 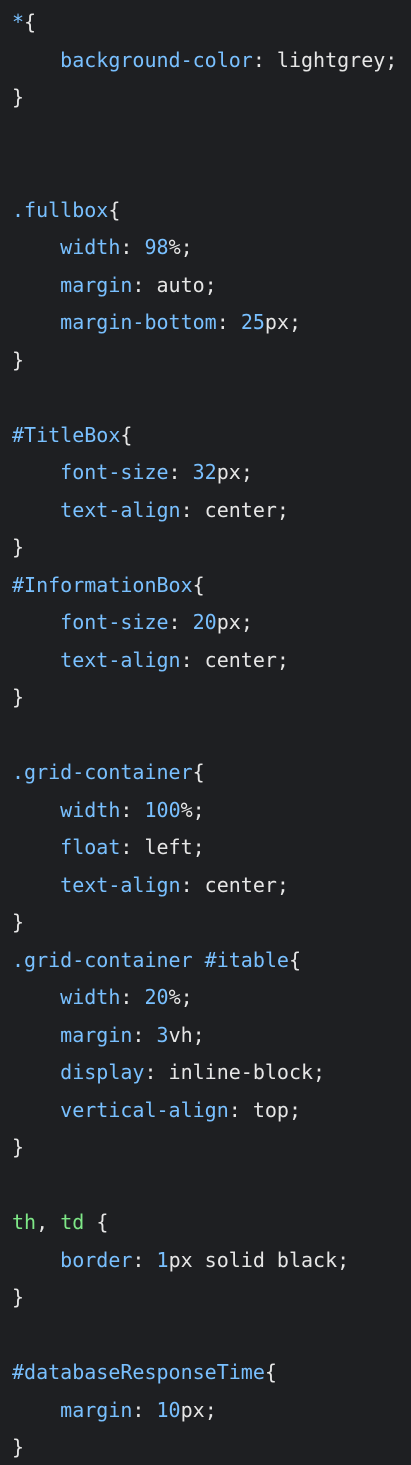 I want to click on code-line: border: 1px solid black;, so click(x=180, y=1260).